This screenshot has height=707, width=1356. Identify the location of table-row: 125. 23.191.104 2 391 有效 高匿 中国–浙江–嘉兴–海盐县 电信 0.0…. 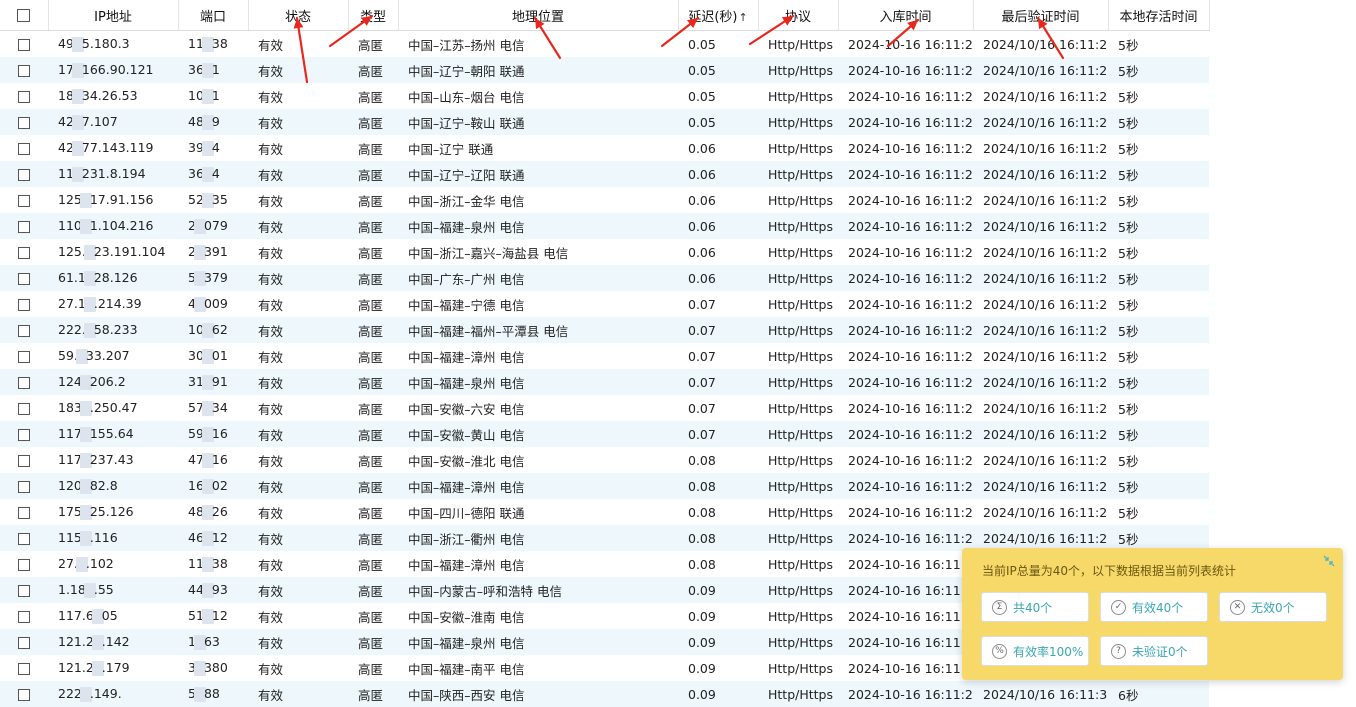
(604, 252).